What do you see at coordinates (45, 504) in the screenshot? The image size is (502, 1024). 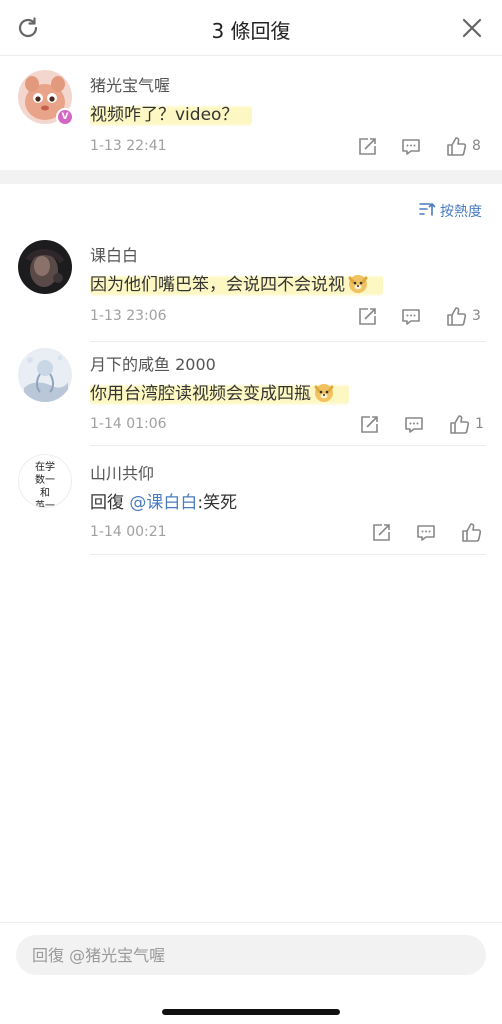 I see `avatar-text-line: 英一` at bounding box center [45, 504].